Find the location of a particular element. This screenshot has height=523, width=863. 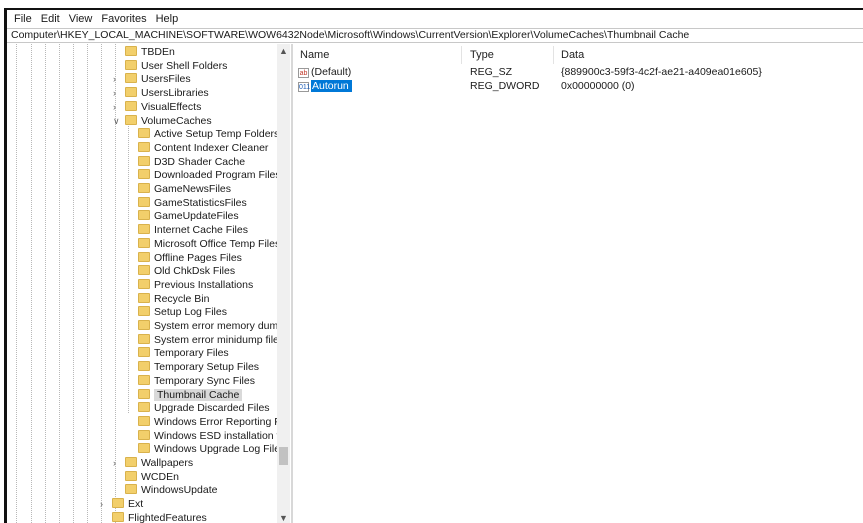

tree-node: FlightedFeatures is located at coordinates (159, 517).